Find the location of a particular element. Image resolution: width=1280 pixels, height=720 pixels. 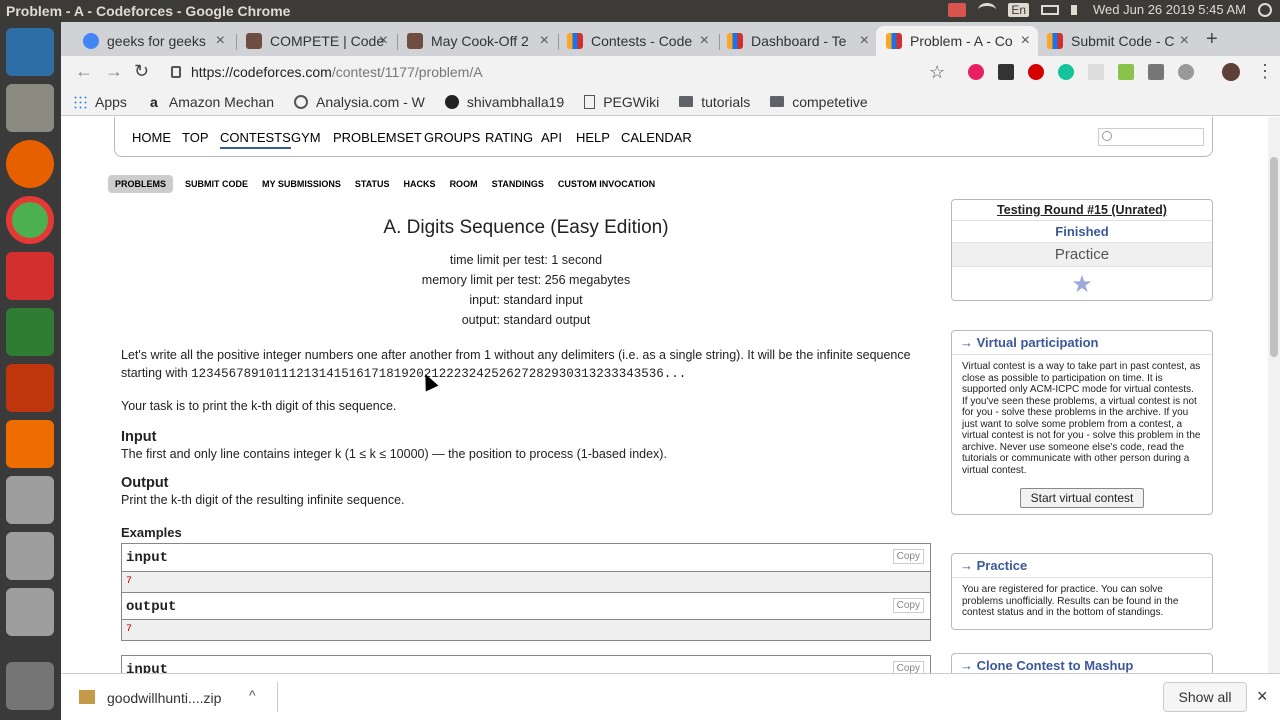

scrollbar-thumb is located at coordinates (1274, 257).